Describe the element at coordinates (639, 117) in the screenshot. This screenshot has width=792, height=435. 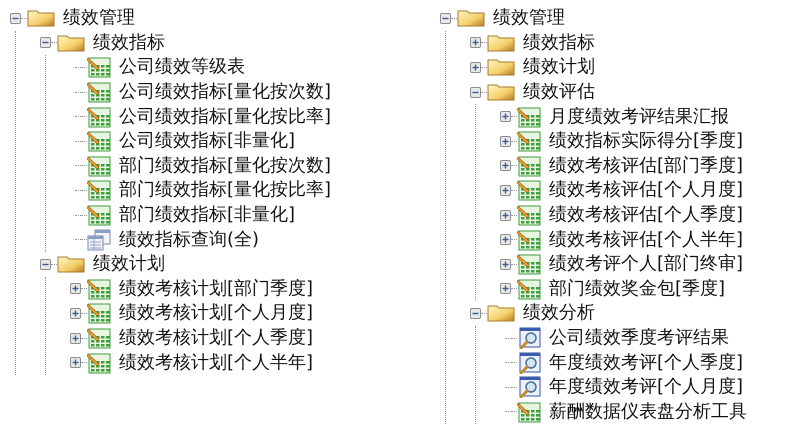
I see `tree-item-label: 月度绩效考评结果汇报` at that location.